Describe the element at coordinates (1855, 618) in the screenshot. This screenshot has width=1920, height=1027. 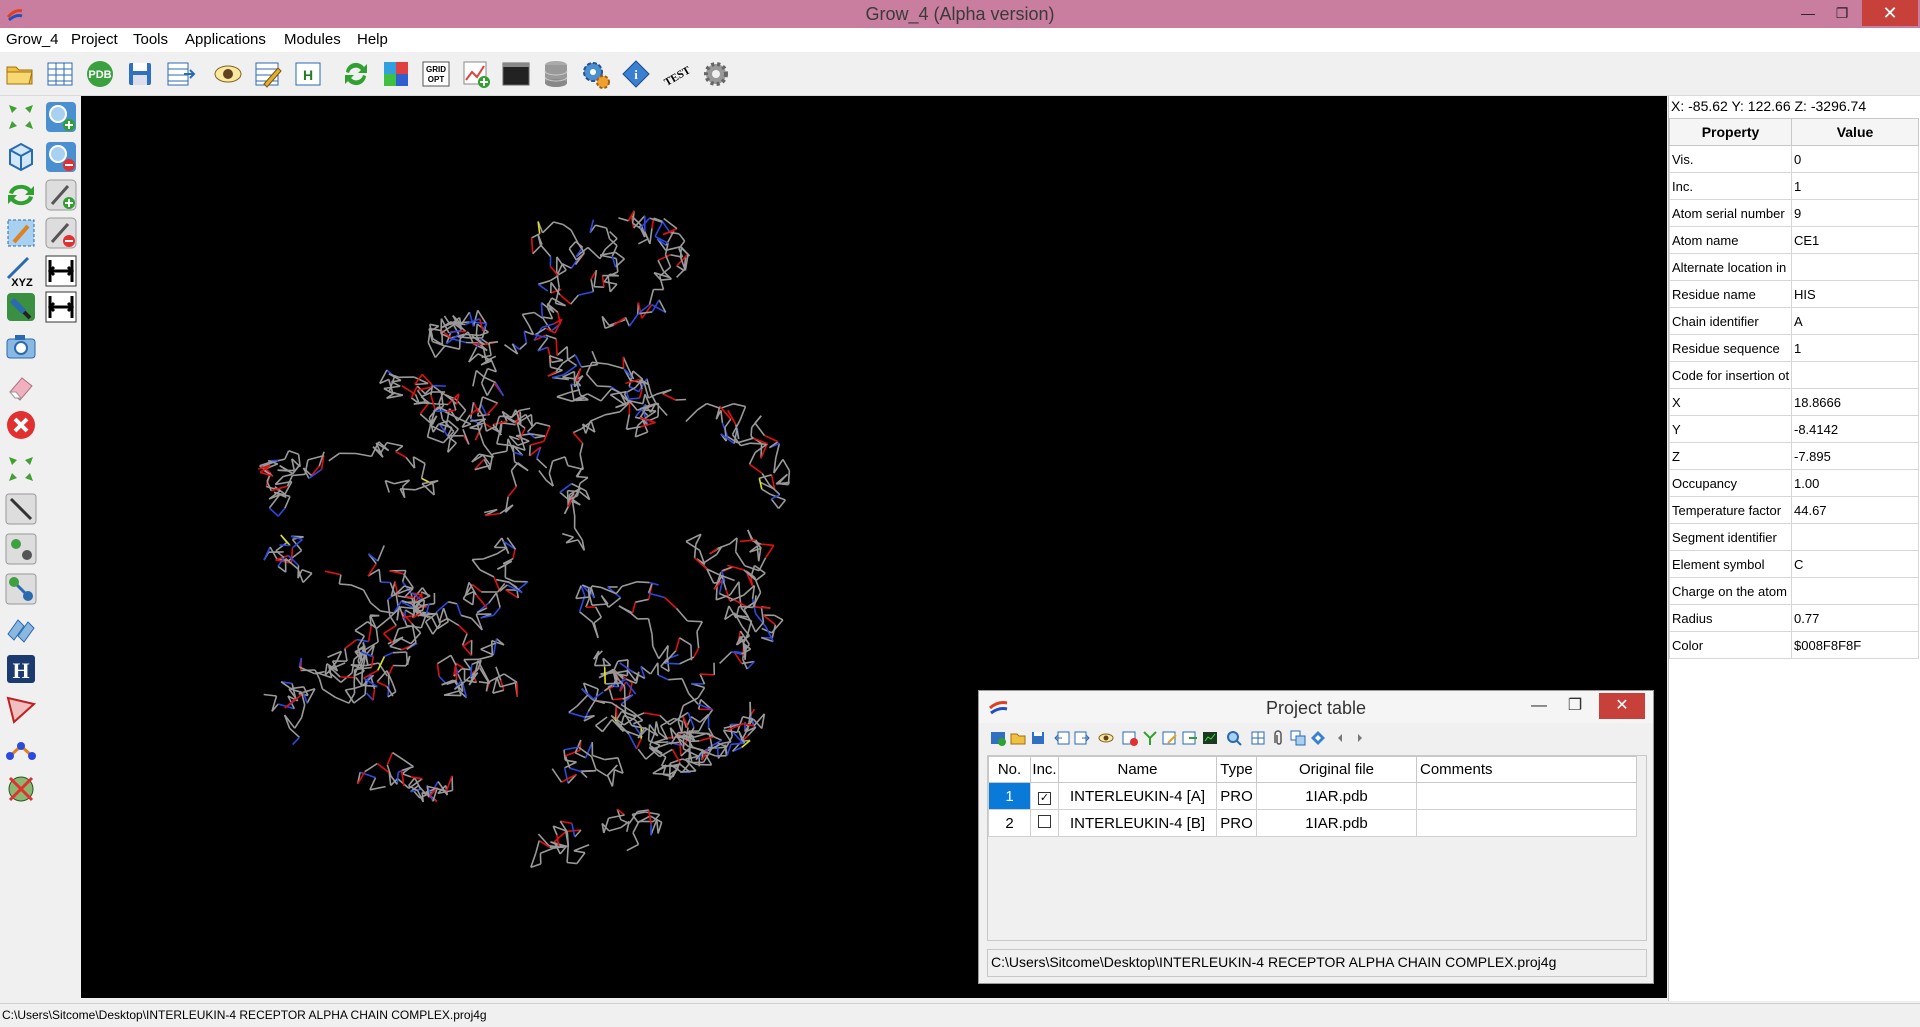
I see `property-value: 0.77` at that location.